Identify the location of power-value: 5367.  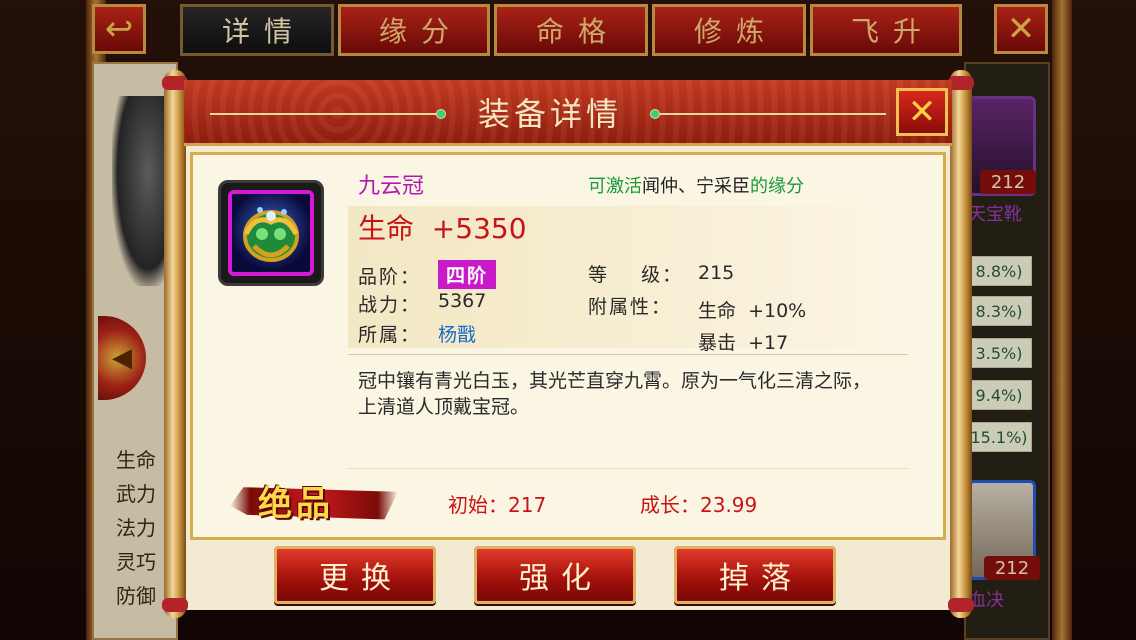
(462, 301).